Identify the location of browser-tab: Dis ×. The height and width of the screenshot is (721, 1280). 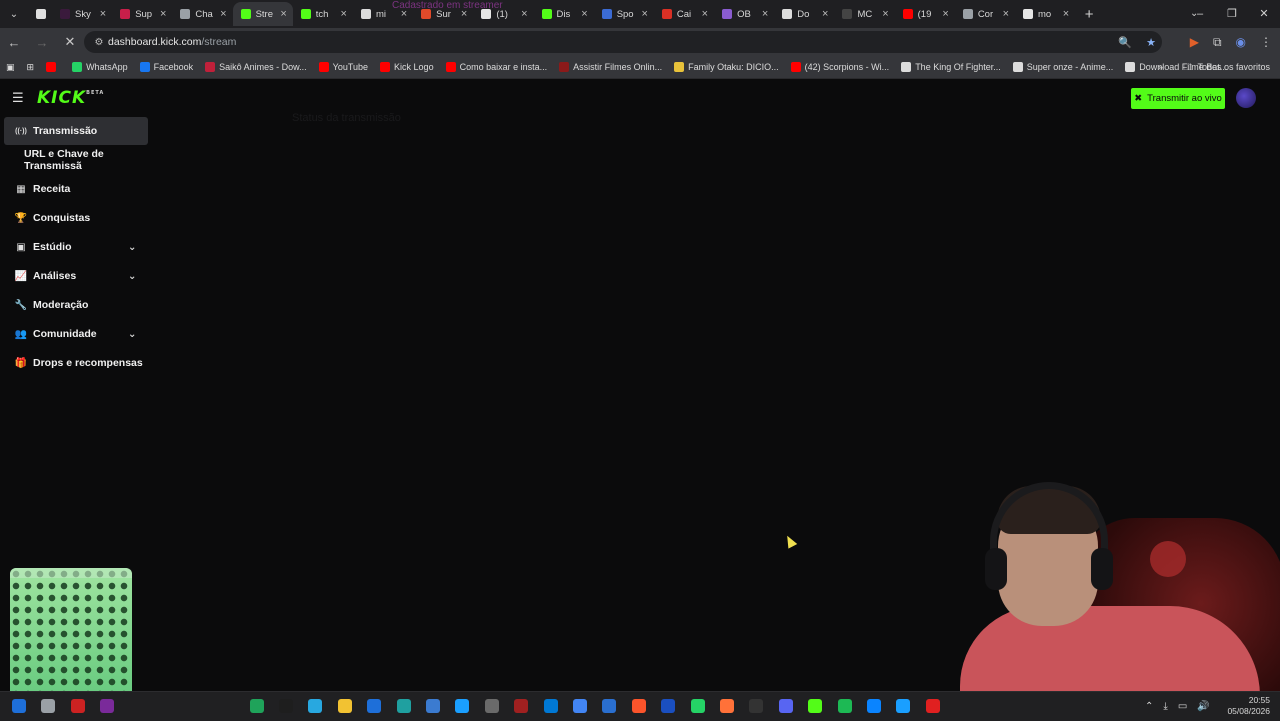
(564, 14).